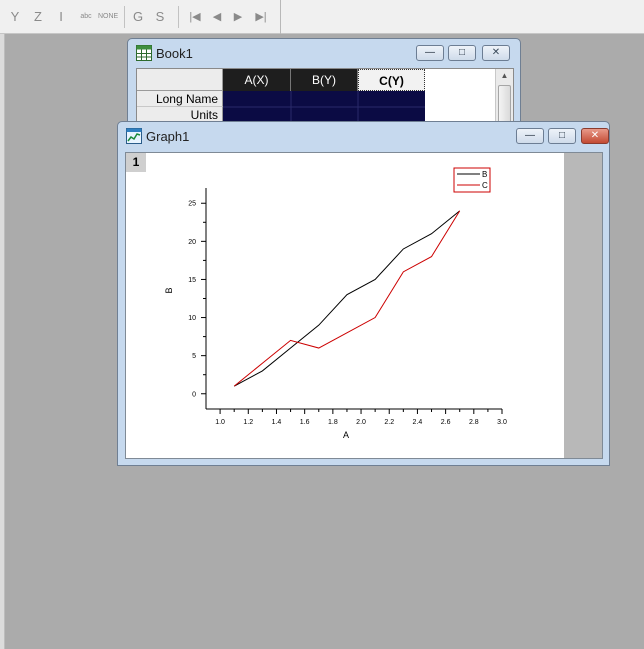 The image size is (644, 649). I want to click on graph1-titlebar: Graph1 — □ ✕, so click(363, 136).